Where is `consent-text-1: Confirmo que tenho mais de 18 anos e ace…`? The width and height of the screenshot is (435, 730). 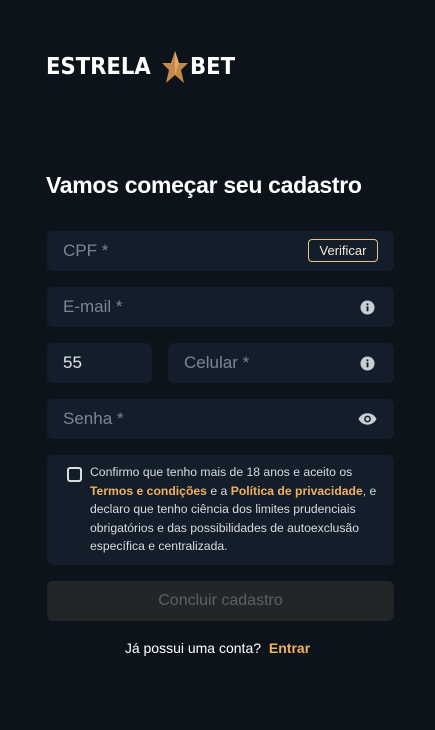
consent-text-1: Confirmo que tenho mais de 18 anos e ace… is located at coordinates (221, 472).